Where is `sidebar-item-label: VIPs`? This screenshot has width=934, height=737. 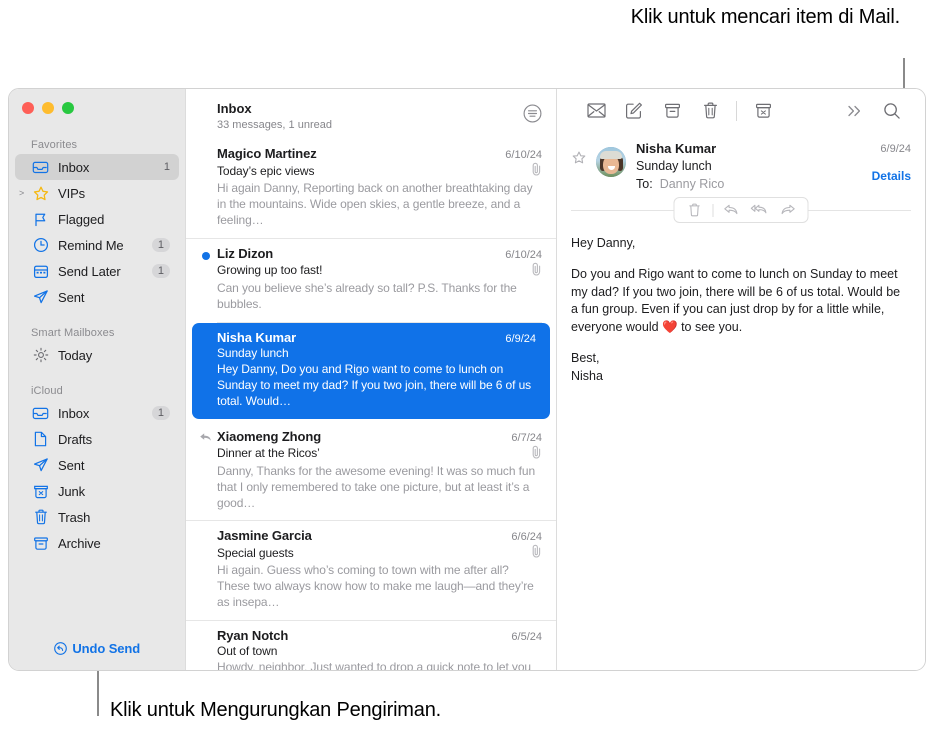
sidebar-item-label: VIPs is located at coordinates (72, 193).